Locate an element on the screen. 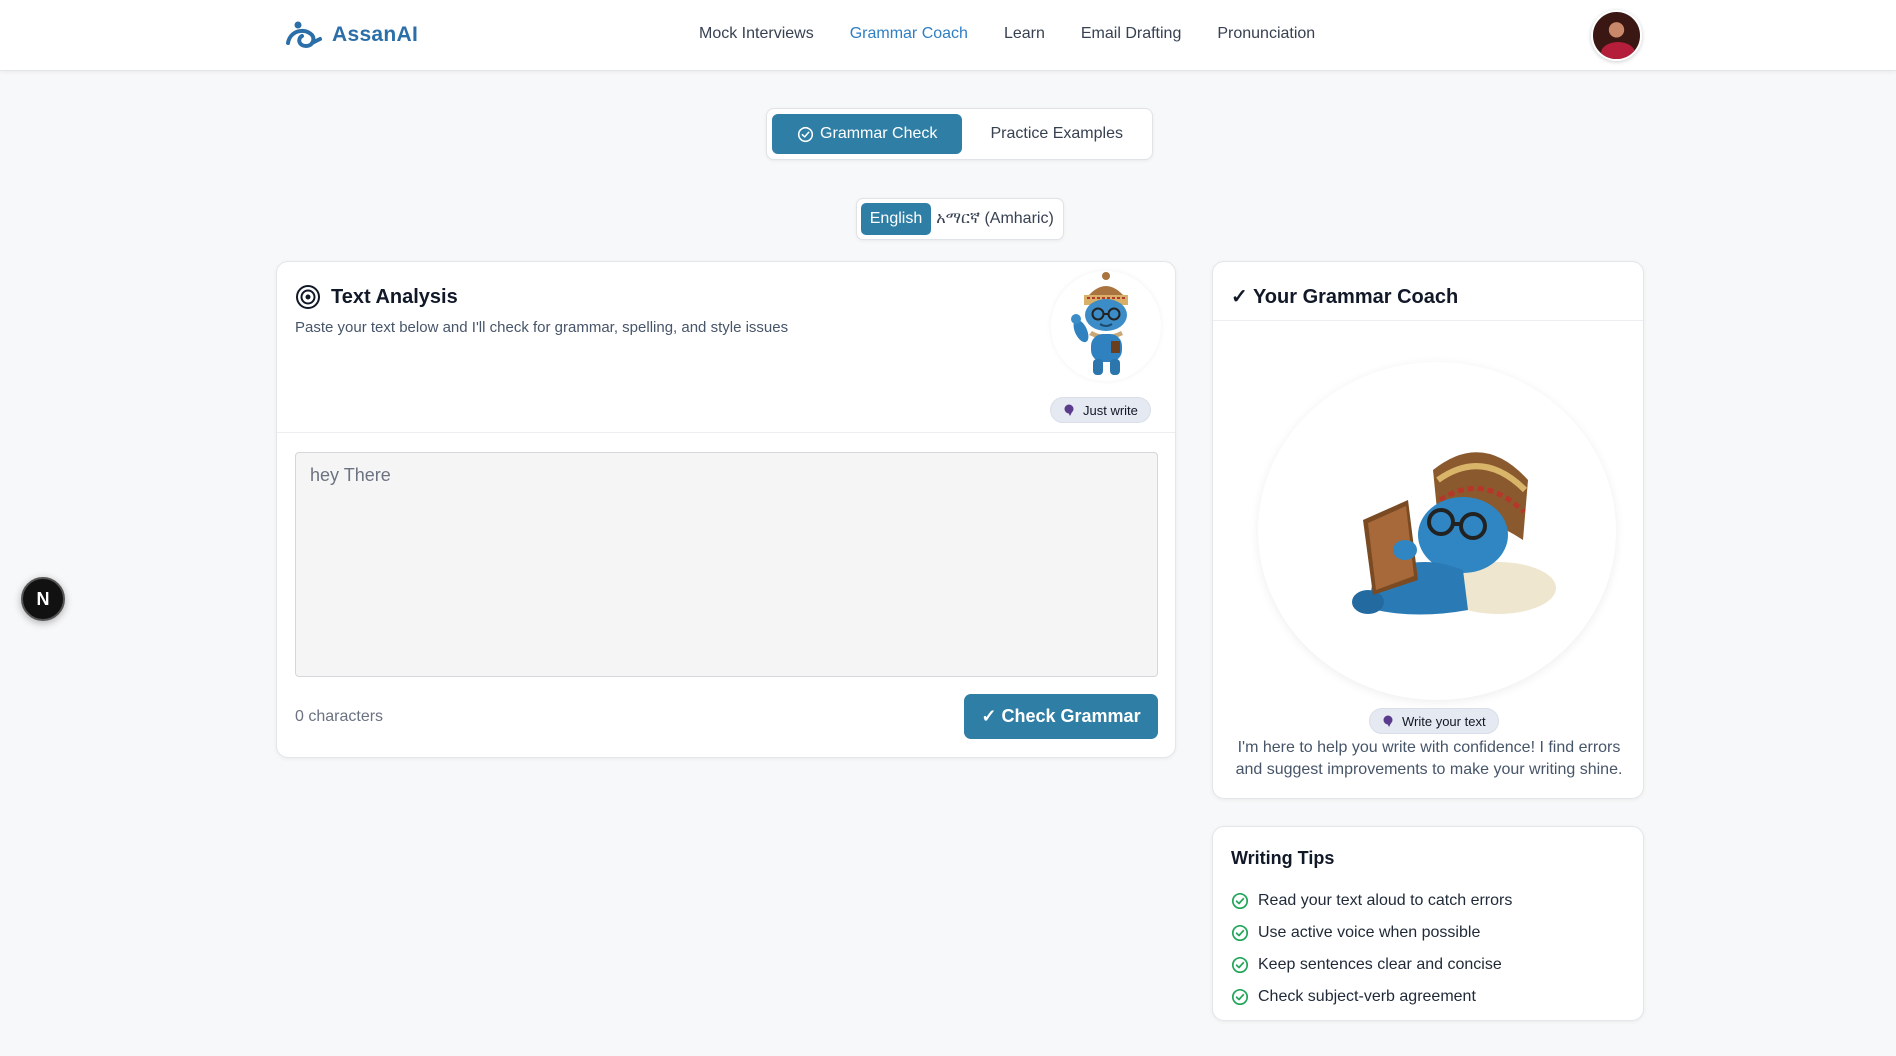  language-toggle: English አማርኛ (Amharic) is located at coordinates (960, 219).